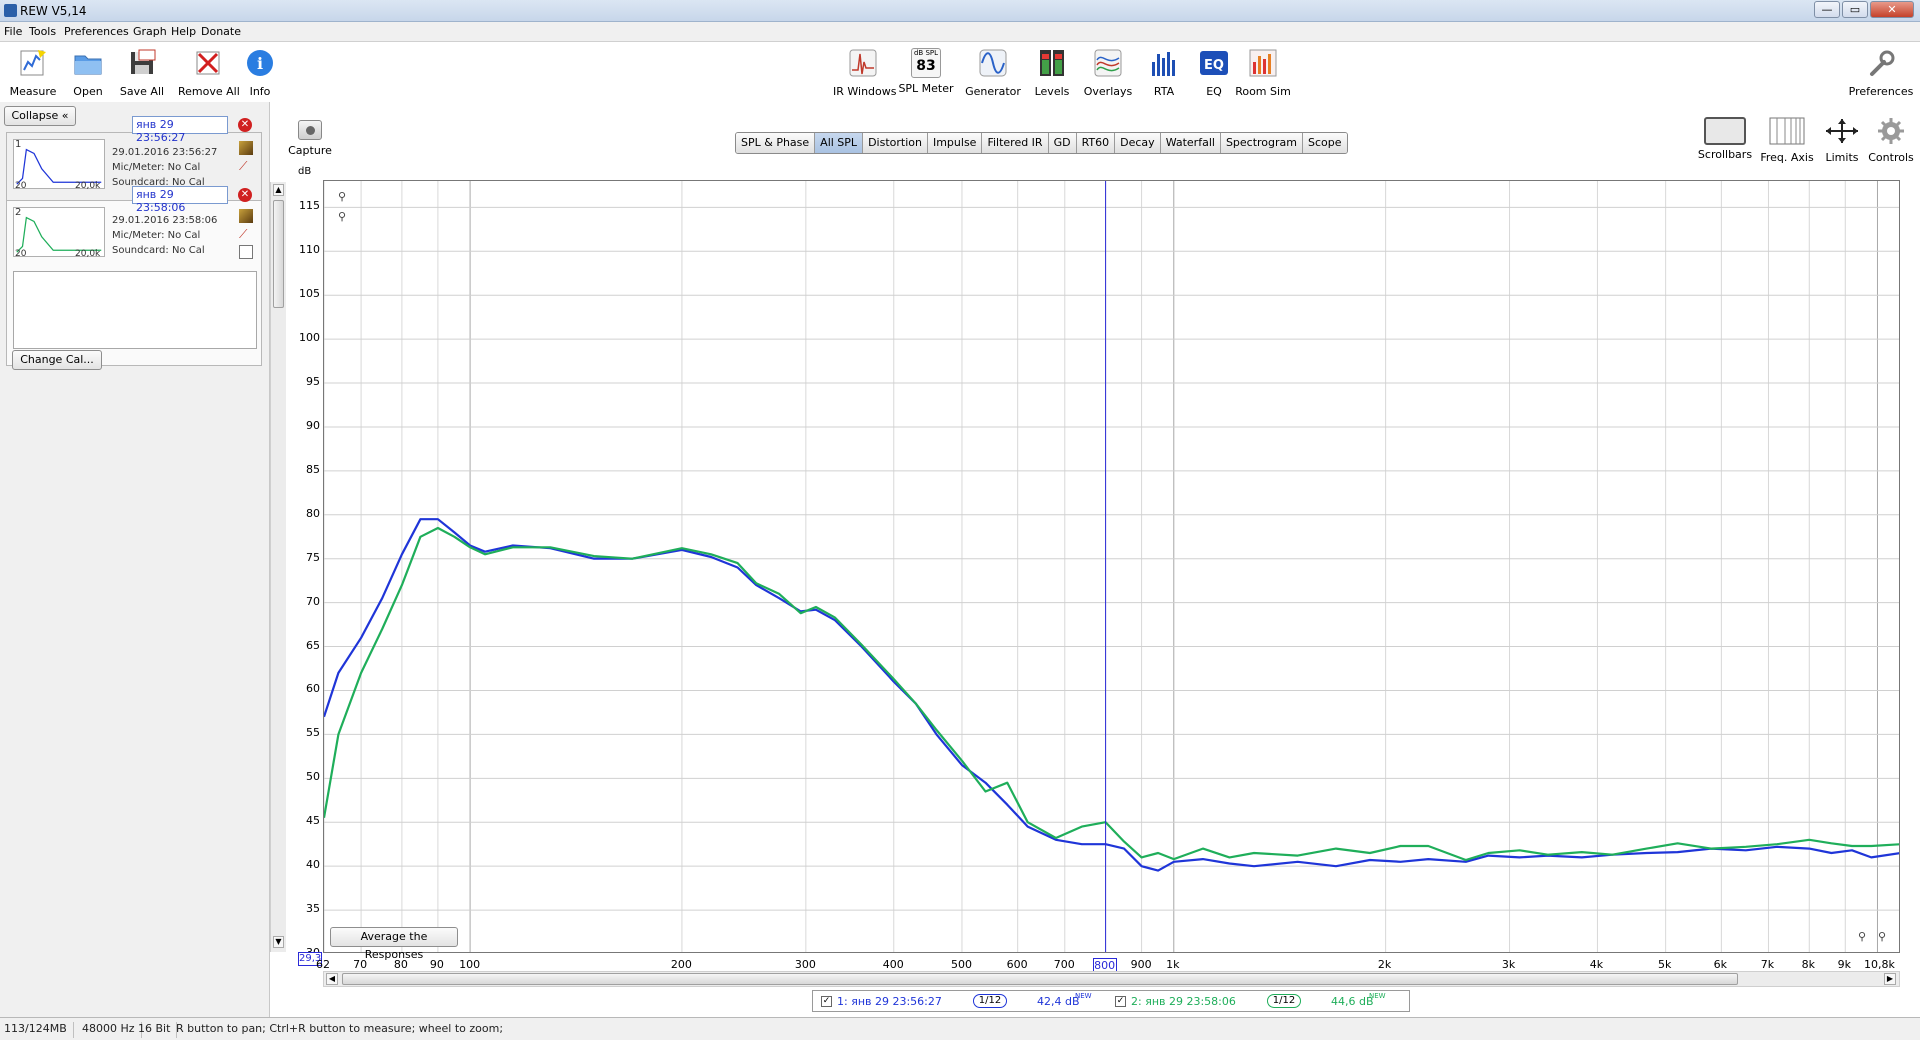 The height and width of the screenshot is (1040, 1920). I want to click on preferences-button: Preferences, so click(1881, 72).